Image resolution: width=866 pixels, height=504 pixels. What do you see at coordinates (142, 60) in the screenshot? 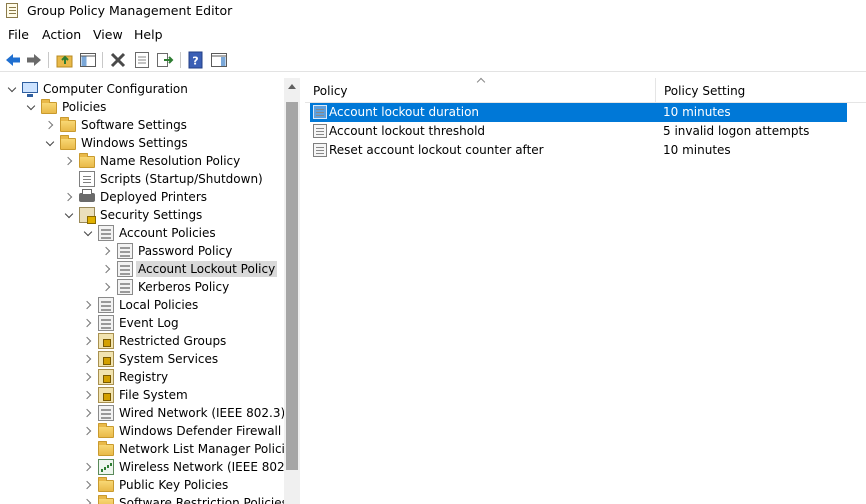
I see `properties-icon` at bounding box center [142, 60].